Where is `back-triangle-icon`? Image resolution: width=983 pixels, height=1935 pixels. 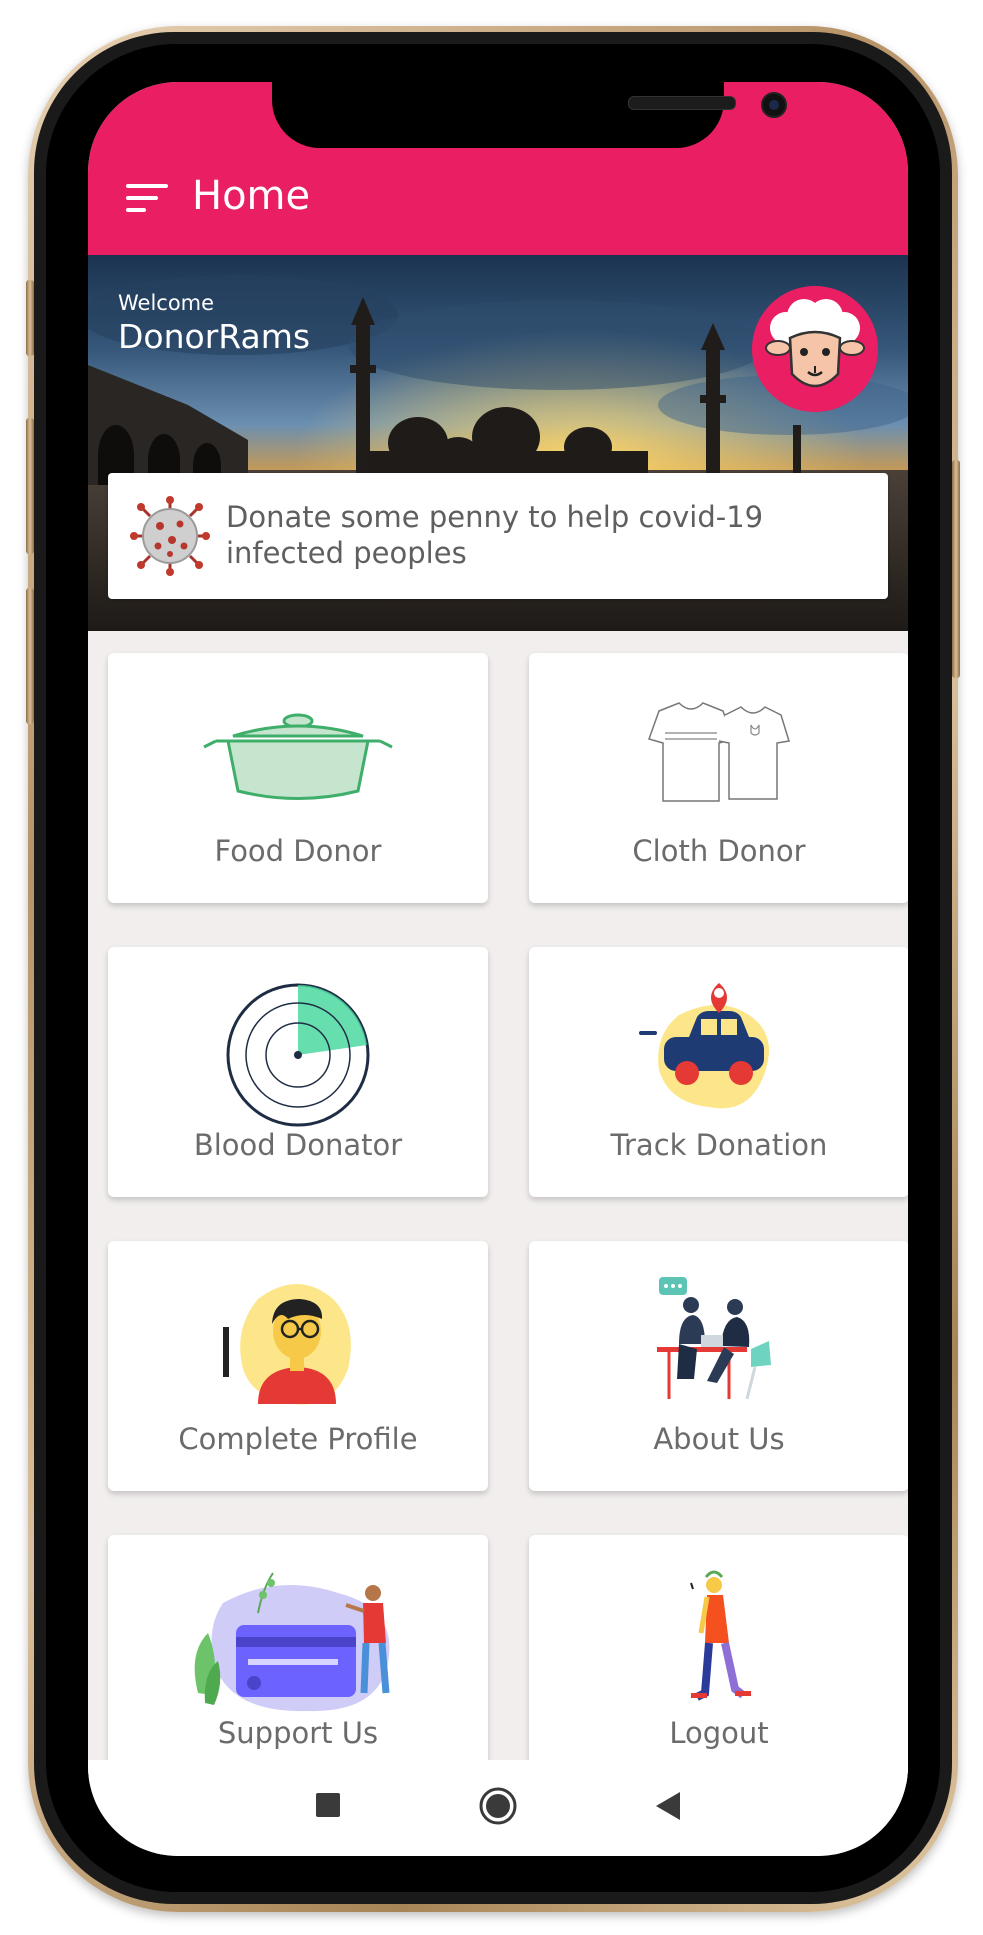
back-triangle-icon is located at coordinates (668, 1806).